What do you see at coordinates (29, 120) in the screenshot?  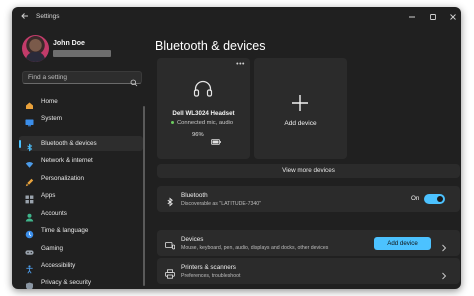 I see `monitor-icon` at bounding box center [29, 120].